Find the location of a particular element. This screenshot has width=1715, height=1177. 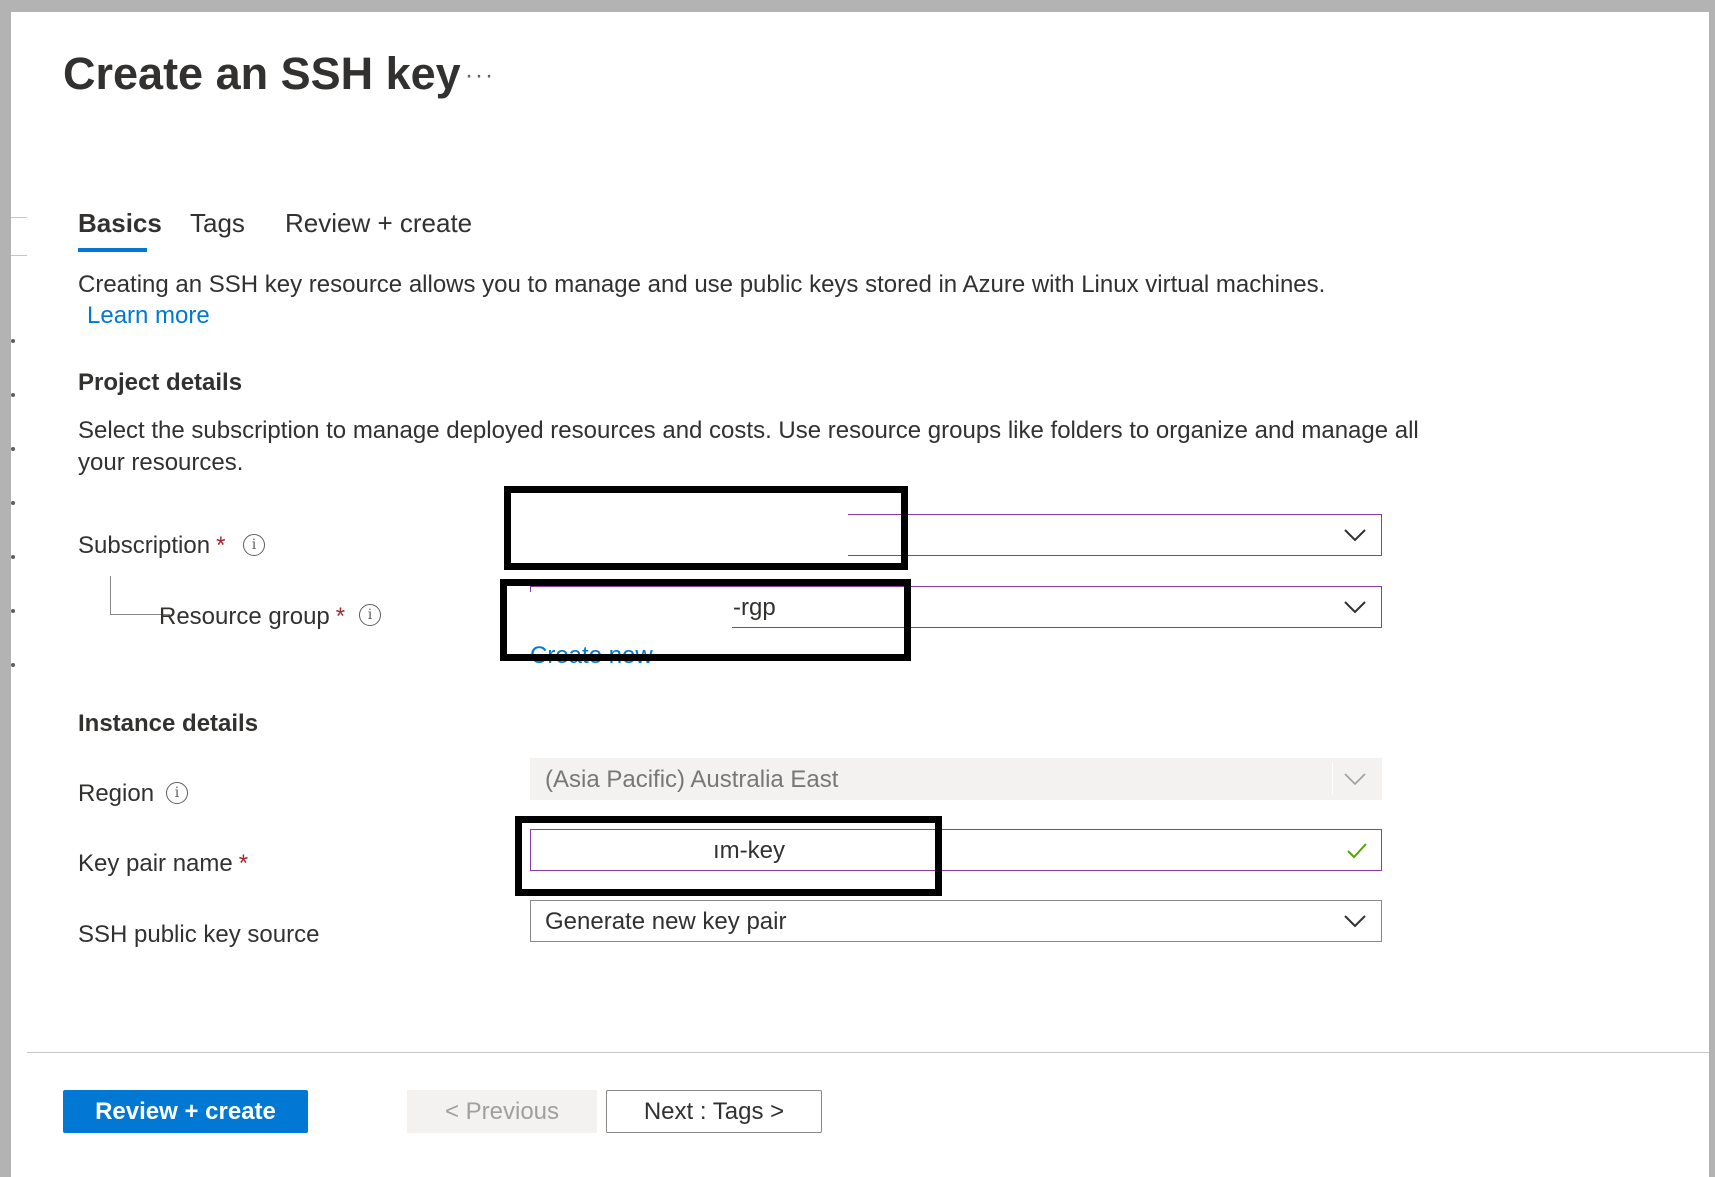

subscription-label-text: Subscription is located at coordinates (144, 545).